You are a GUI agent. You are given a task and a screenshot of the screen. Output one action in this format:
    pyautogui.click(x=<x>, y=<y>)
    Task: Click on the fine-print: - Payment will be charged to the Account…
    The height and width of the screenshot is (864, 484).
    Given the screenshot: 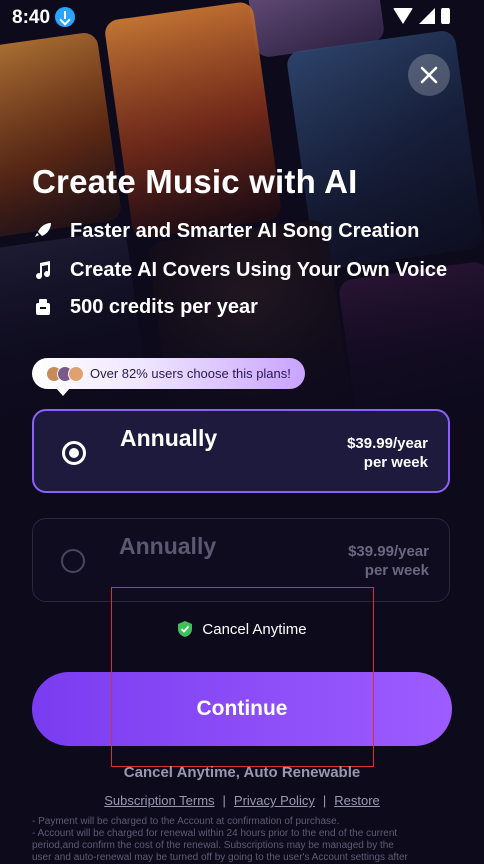 What is the action you would take?
    pyautogui.click(x=242, y=840)
    